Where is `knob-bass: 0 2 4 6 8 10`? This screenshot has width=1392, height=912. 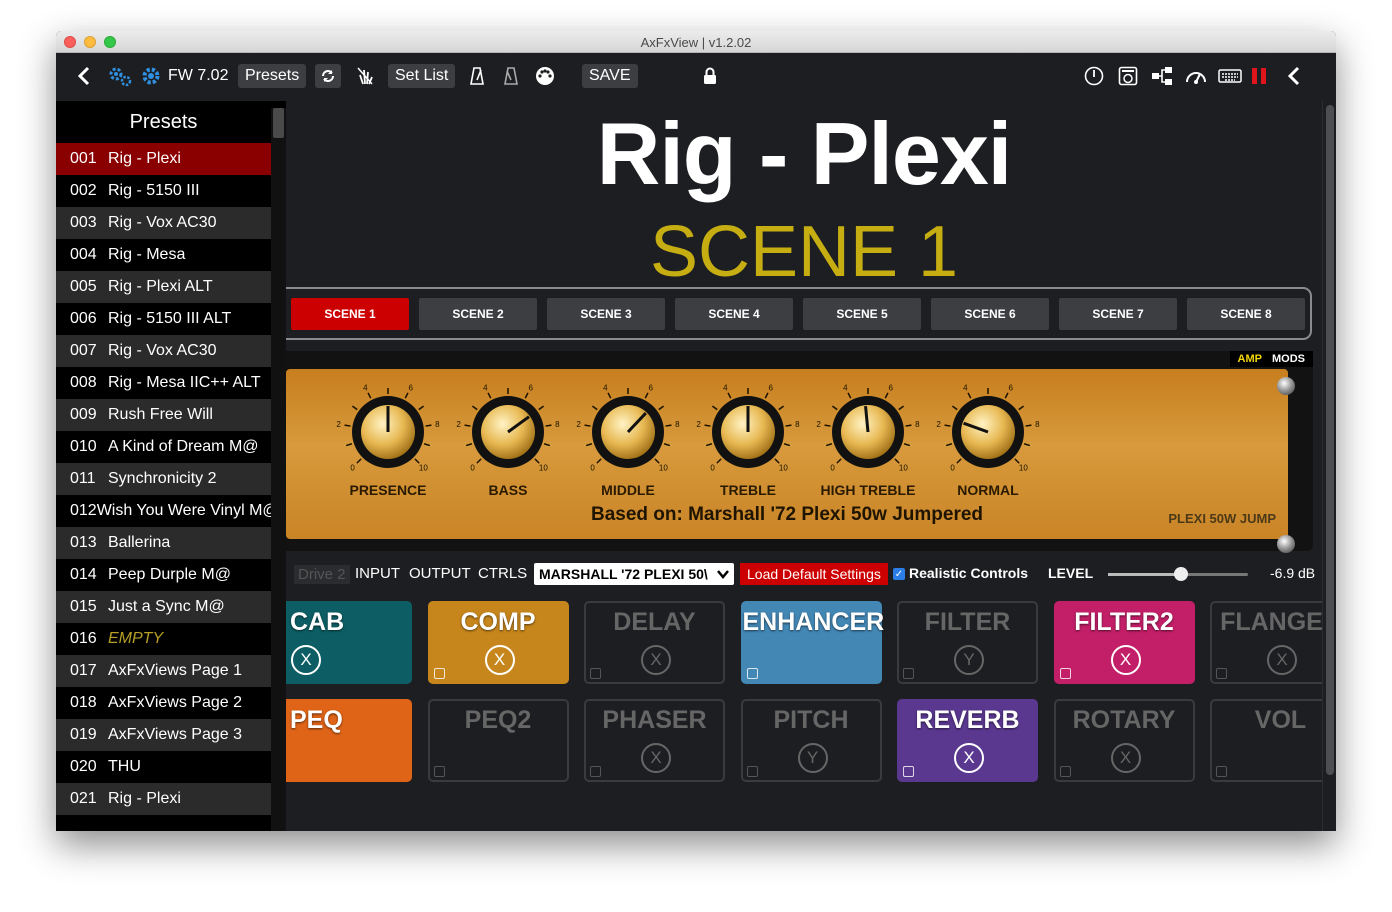 knob-bass: 0 2 4 6 8 10 is located at coordinates (508, 432).